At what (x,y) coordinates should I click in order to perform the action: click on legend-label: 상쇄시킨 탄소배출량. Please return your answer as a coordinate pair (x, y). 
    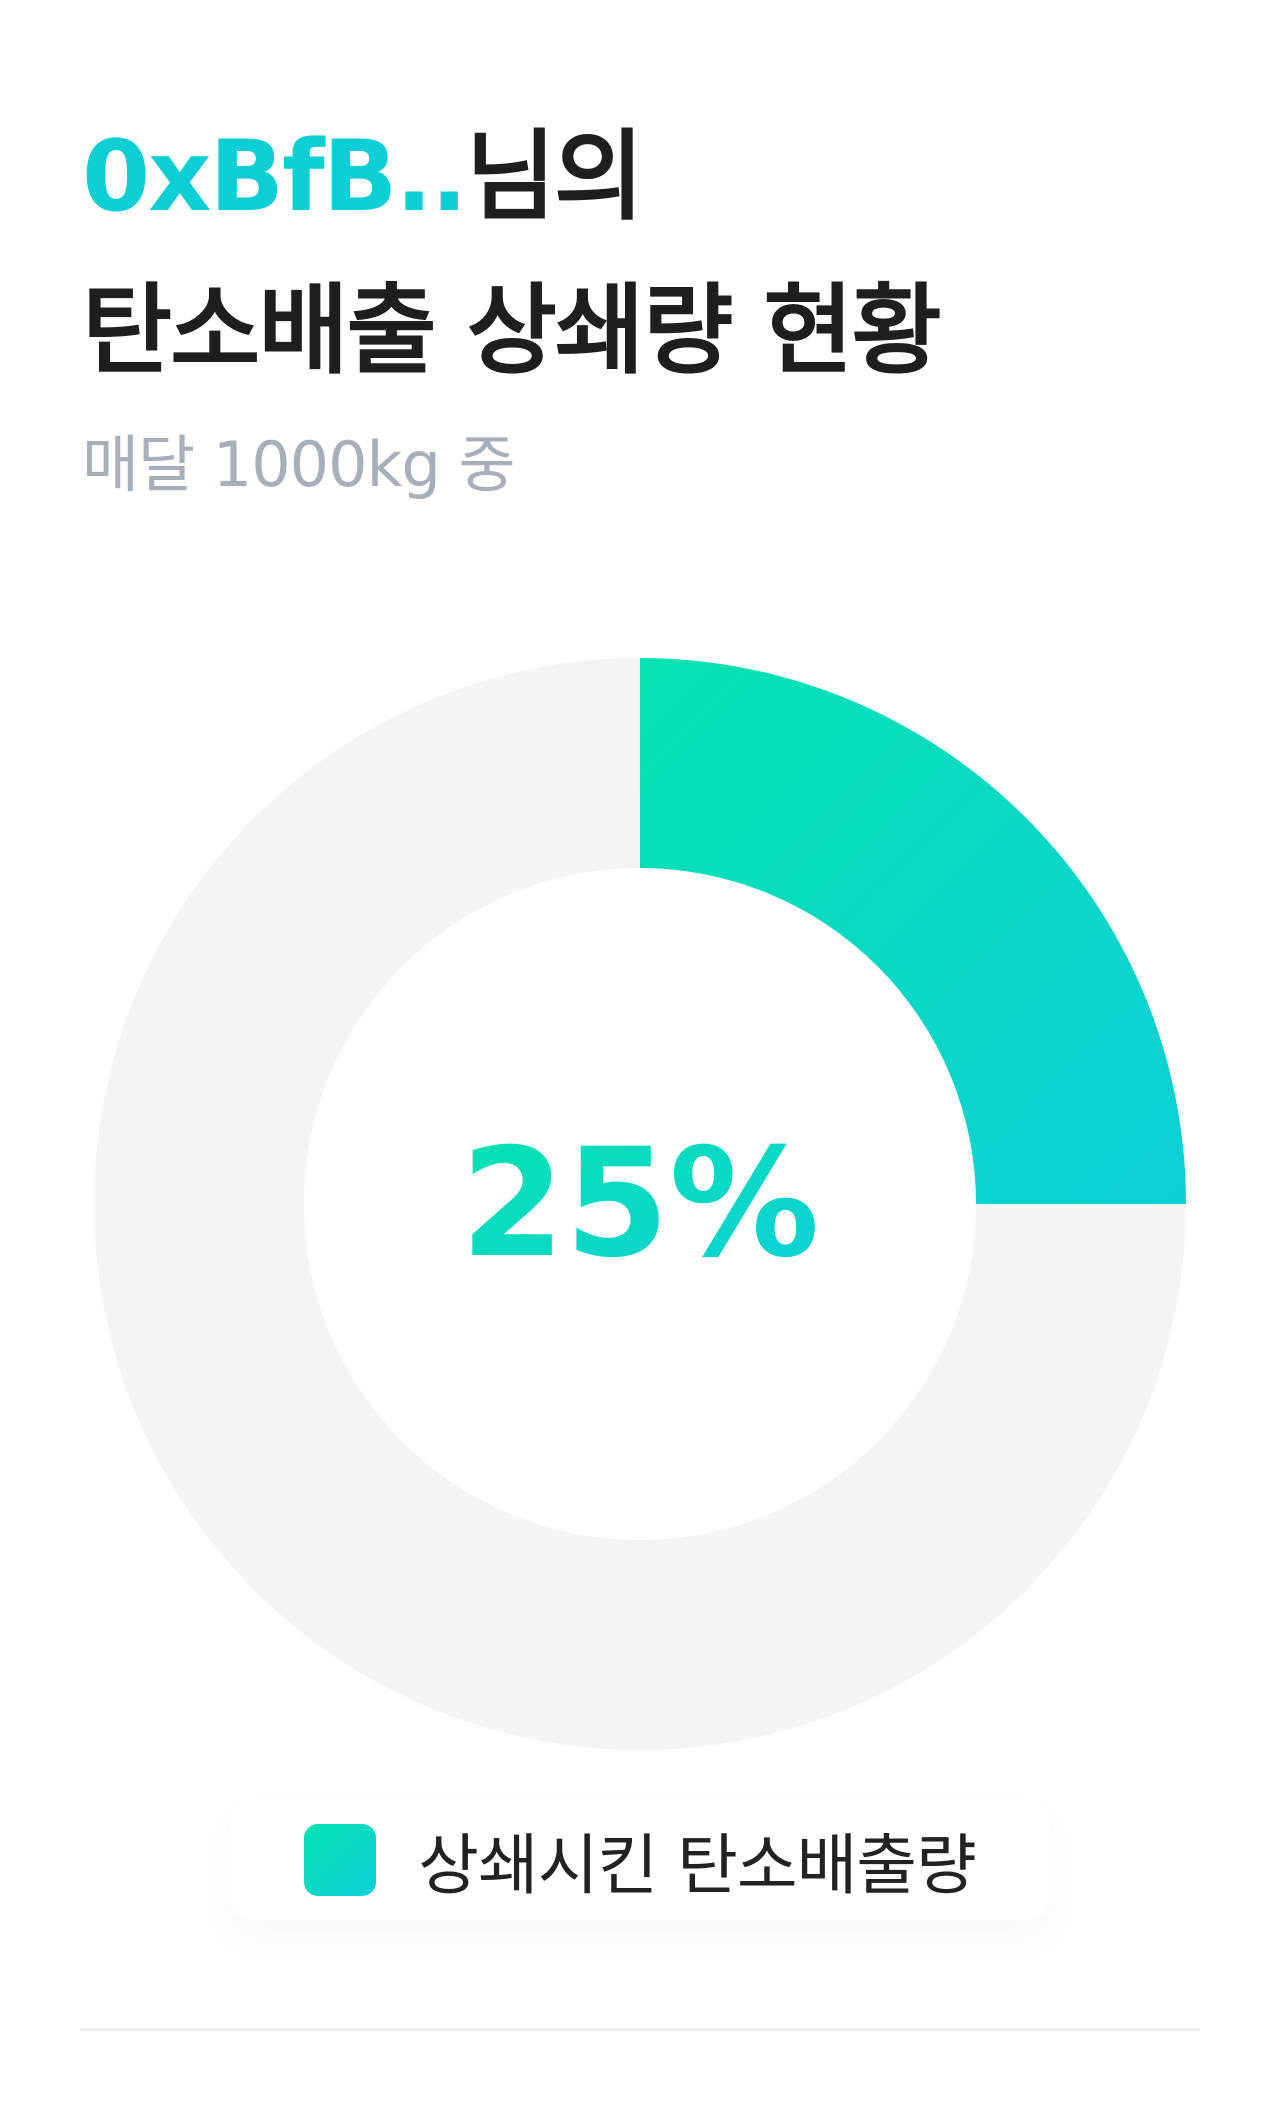
    Looking at the image, I should click on (697, 1865).